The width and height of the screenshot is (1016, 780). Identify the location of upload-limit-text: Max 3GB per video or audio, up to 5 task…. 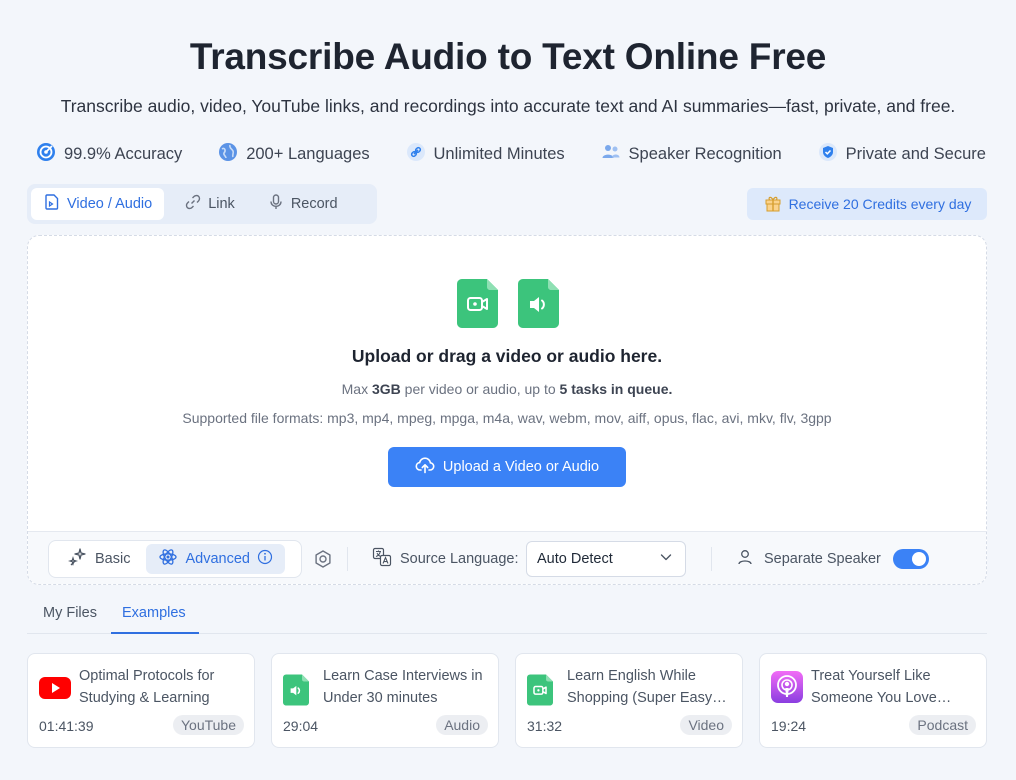
(507, 389).